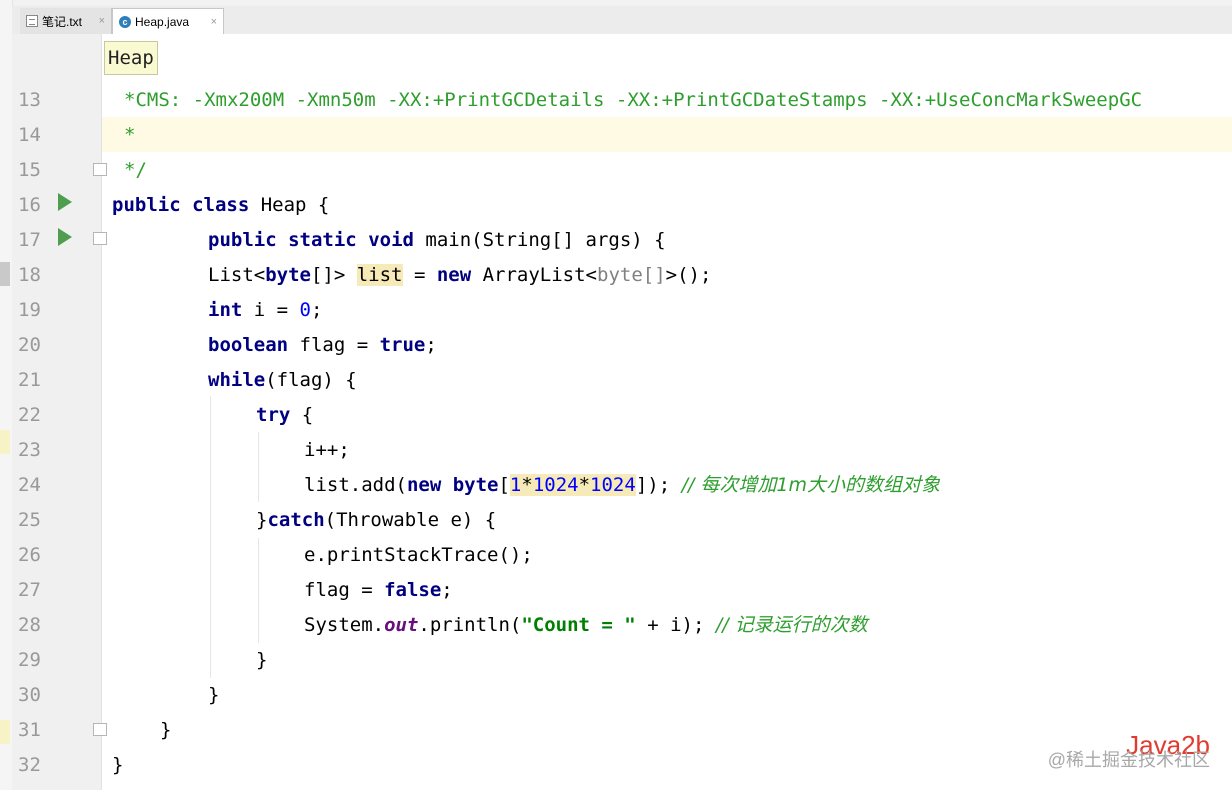  Describe the element at coordinates (32, 21) in the screenshot. I see `text-file-icon` at that location.